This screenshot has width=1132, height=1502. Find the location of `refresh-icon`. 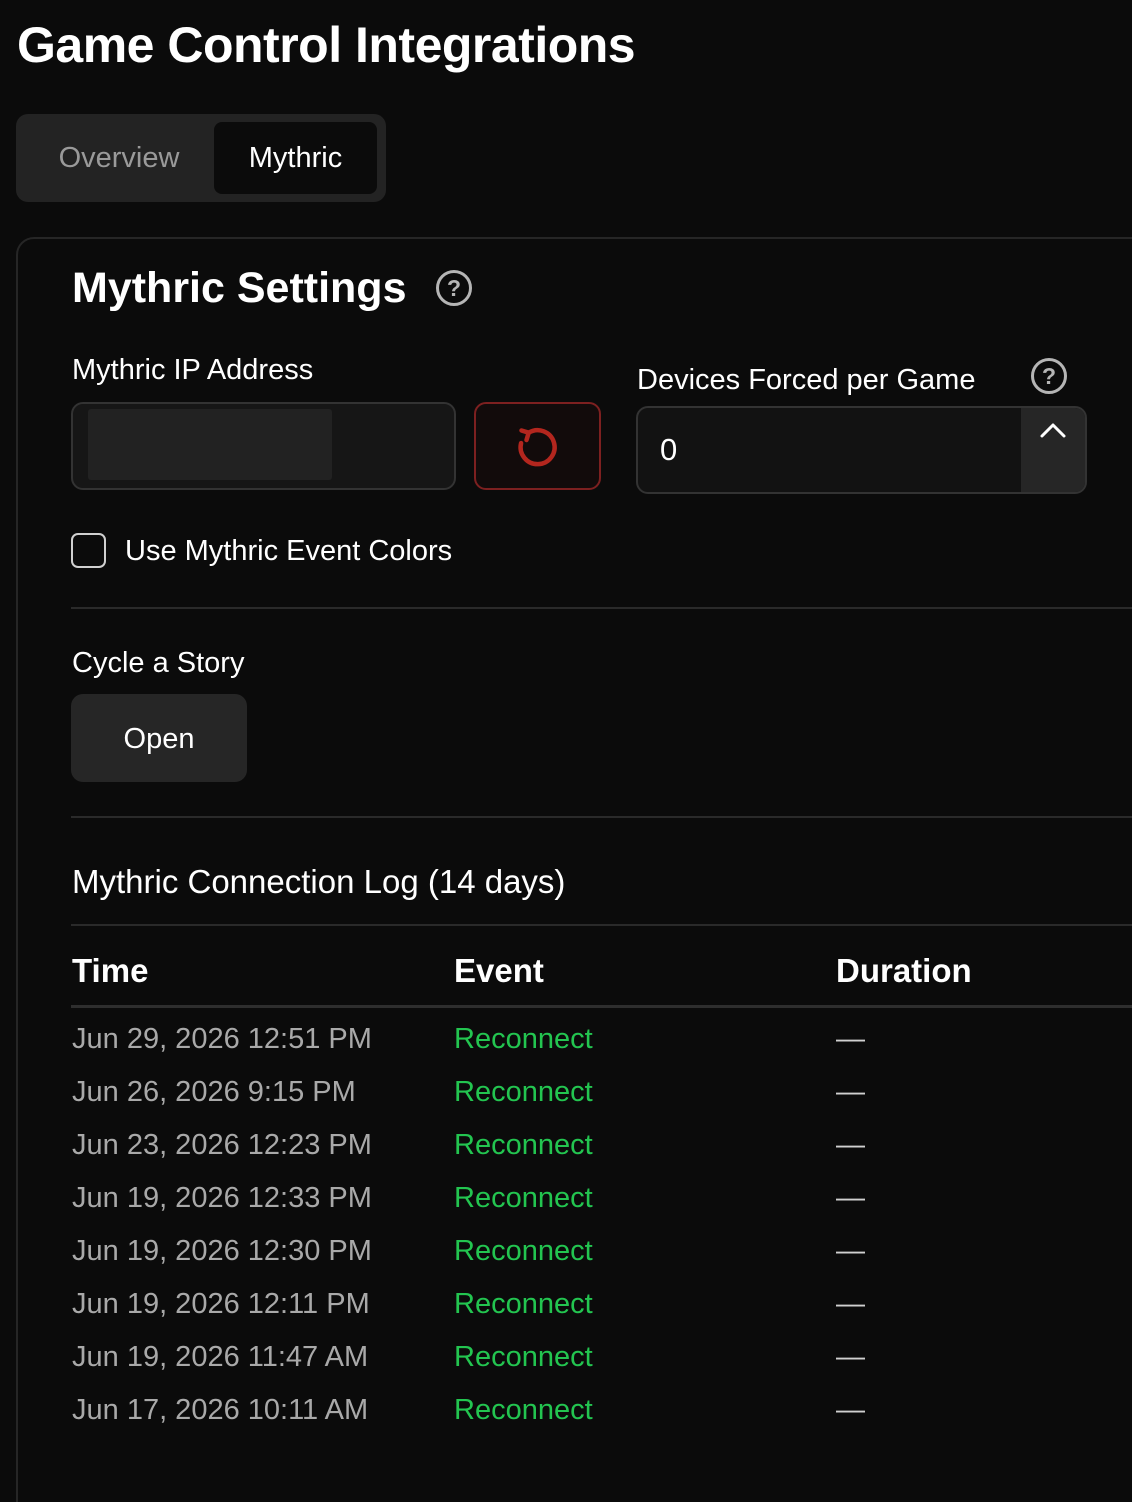

refresh-icon is located at coordinates (537, 447).